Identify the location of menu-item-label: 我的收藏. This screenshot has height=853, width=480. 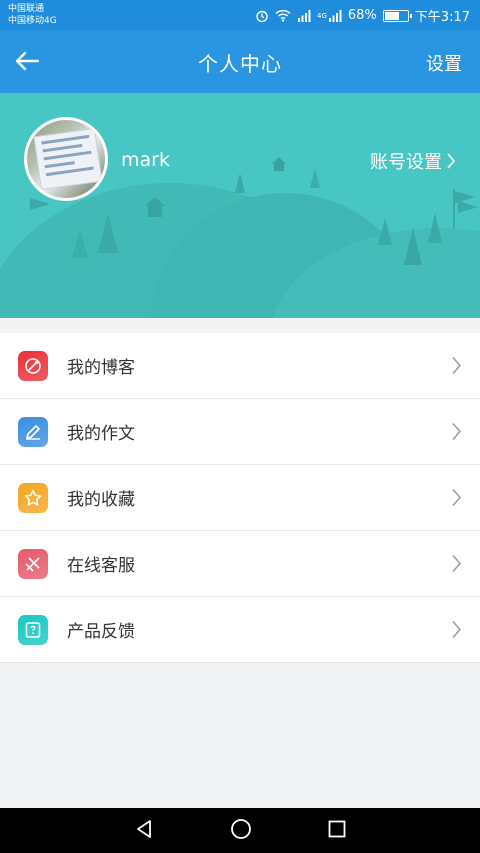
(101, 500).